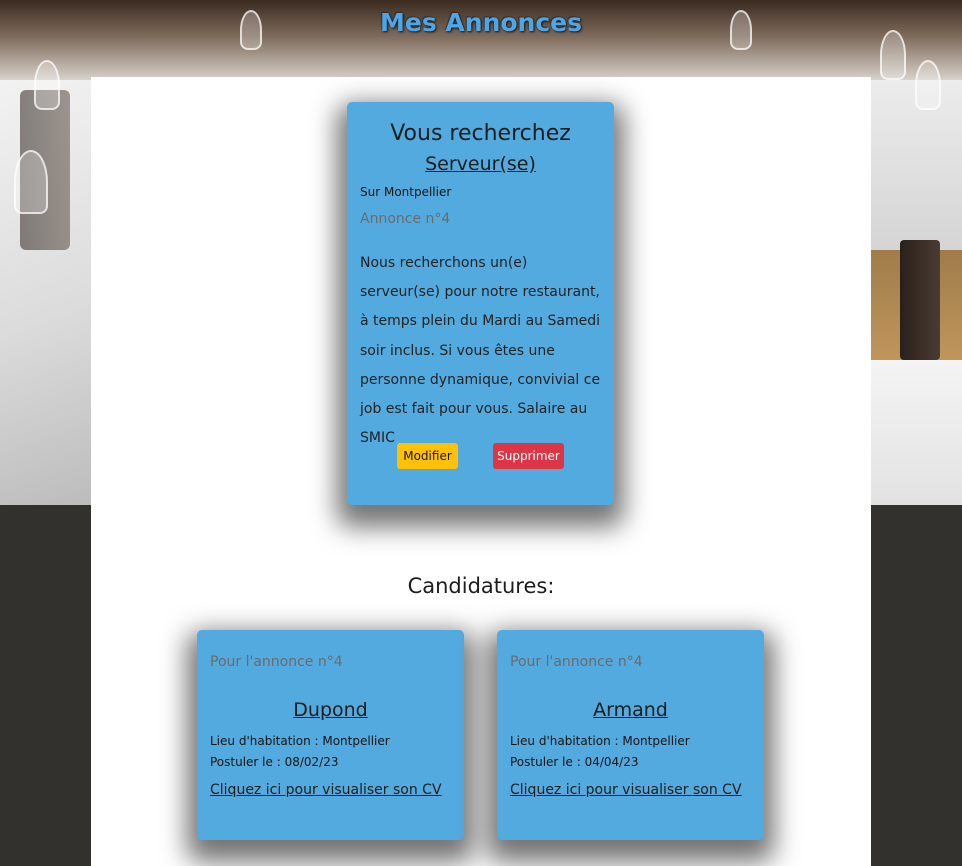 Image resolution: width=962 pixels, height=866 pixels. What do you see at coordinates (406, 192) in the screenshot?
I see `offer-location: Sur Montpellier` at bounding box center [406, 192].